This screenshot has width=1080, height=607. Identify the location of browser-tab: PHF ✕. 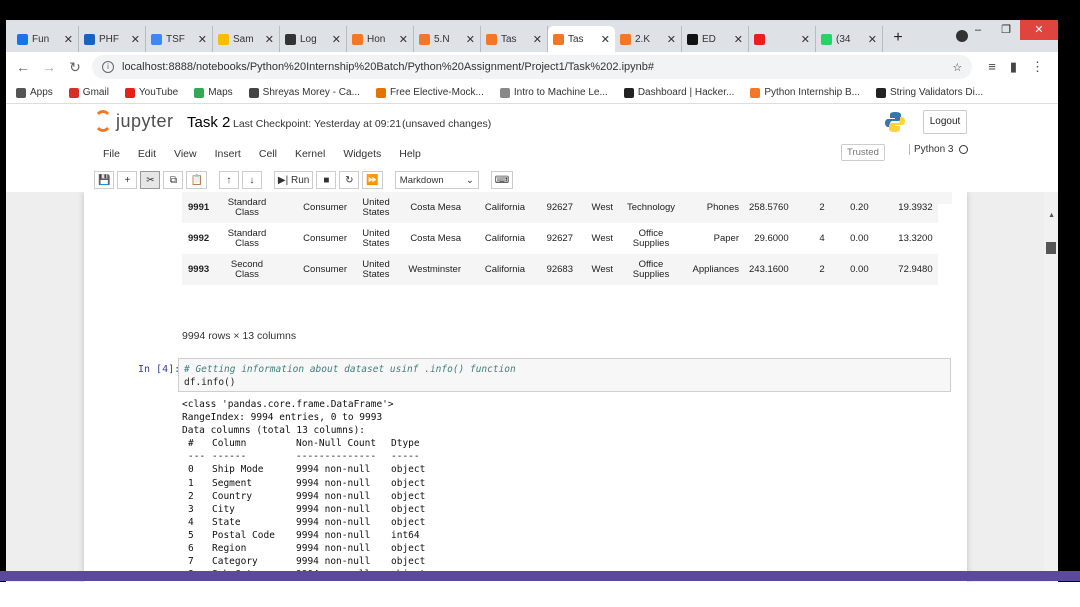
(112, 39).